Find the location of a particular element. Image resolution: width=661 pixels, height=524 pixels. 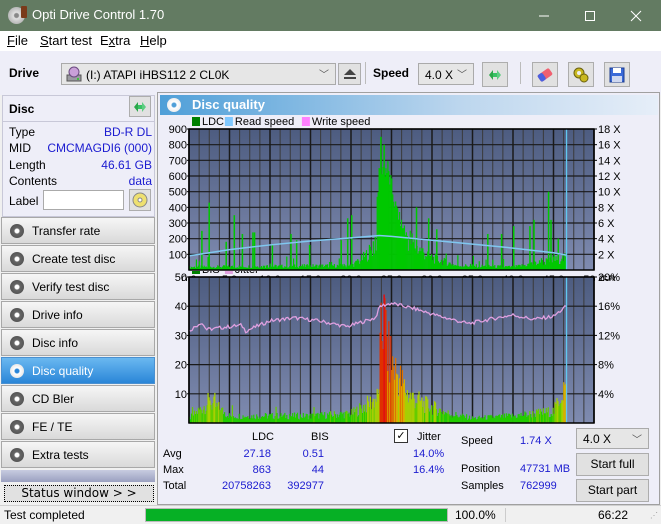

nav-label: Disc quality is located at coordinates (63, 371).